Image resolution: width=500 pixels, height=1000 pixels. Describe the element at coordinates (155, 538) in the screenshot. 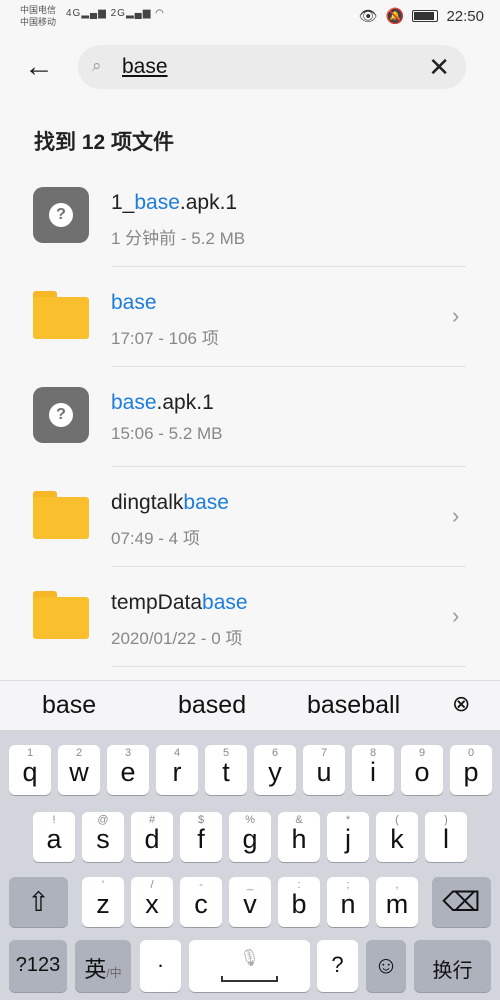

I see `file-meta: 07:49 - 4 项` at that location.